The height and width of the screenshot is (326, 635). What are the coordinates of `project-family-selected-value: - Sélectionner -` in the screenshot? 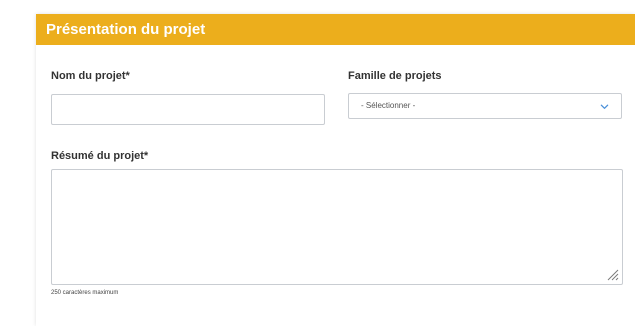 It's located at (388, 105).